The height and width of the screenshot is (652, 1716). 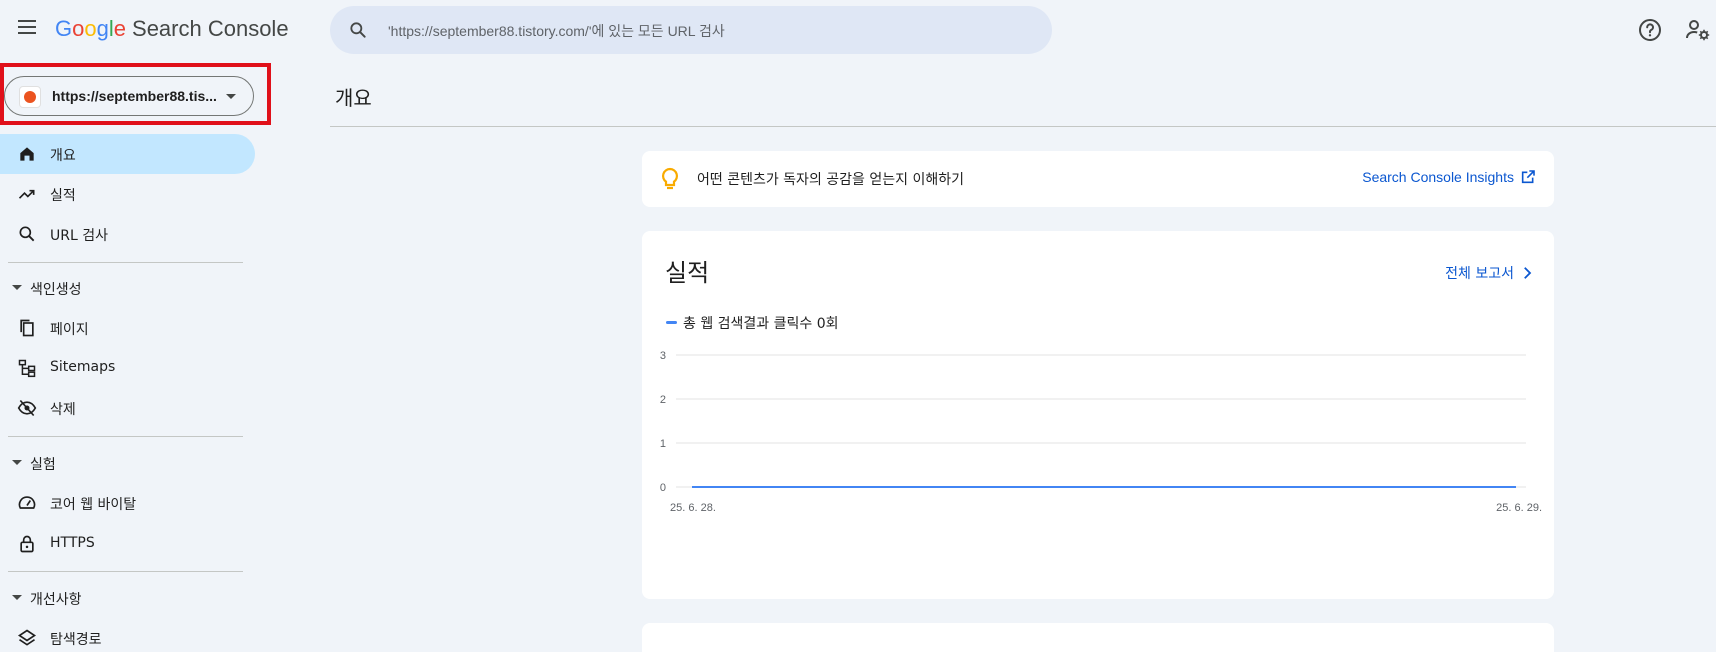 I want to click on dropdown-caret-icon, so click(x=231, y=96).